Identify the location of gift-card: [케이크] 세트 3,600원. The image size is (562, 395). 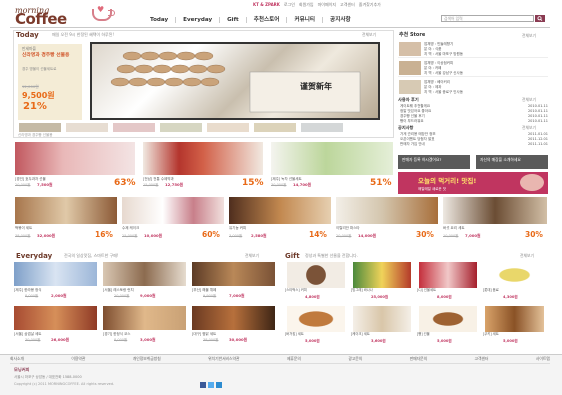
(382, 327).